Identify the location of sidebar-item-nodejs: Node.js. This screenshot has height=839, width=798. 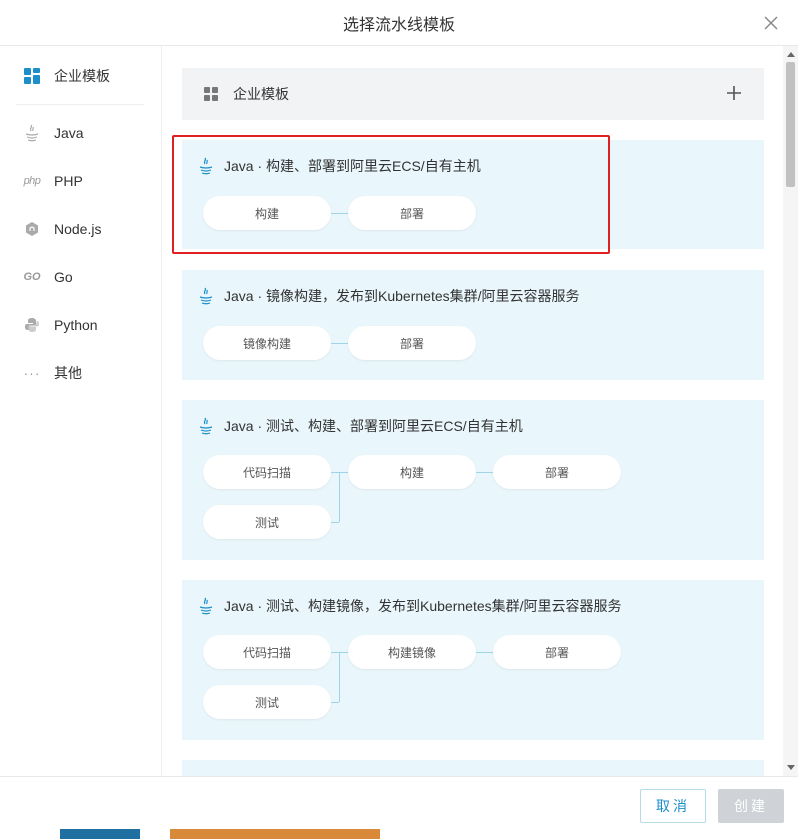
(61, 229).